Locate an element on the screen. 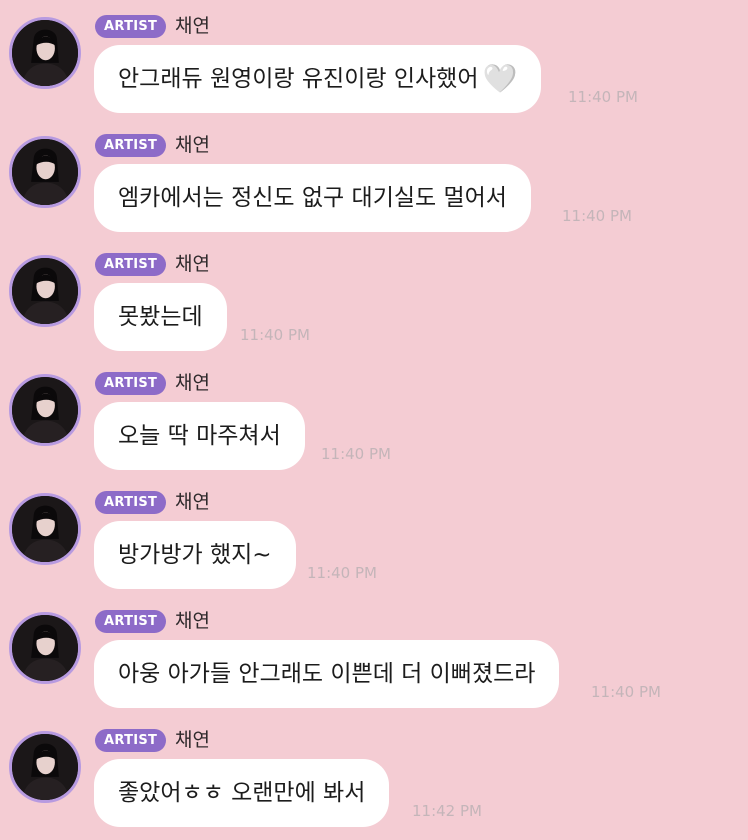 This screenshot has width=748, height=840. chat-message: ARTIST 채연 못봤는데 11:40 PM is located at coordinates (374, 297).